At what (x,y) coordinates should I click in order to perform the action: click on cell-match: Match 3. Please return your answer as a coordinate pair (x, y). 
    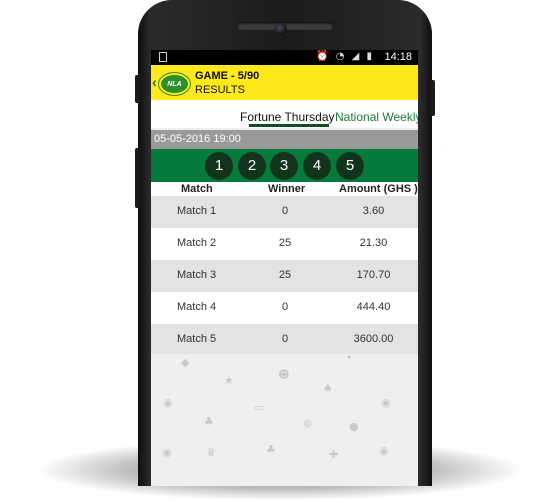
    Looking at the image, I should click on (197, 275).